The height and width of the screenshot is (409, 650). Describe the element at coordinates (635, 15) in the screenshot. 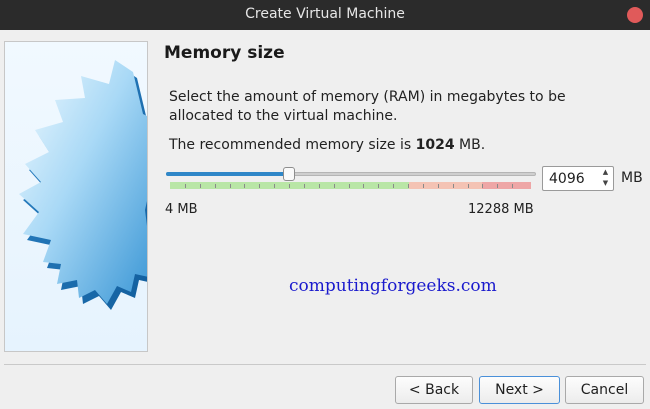

I see `close-window-button` at that location.